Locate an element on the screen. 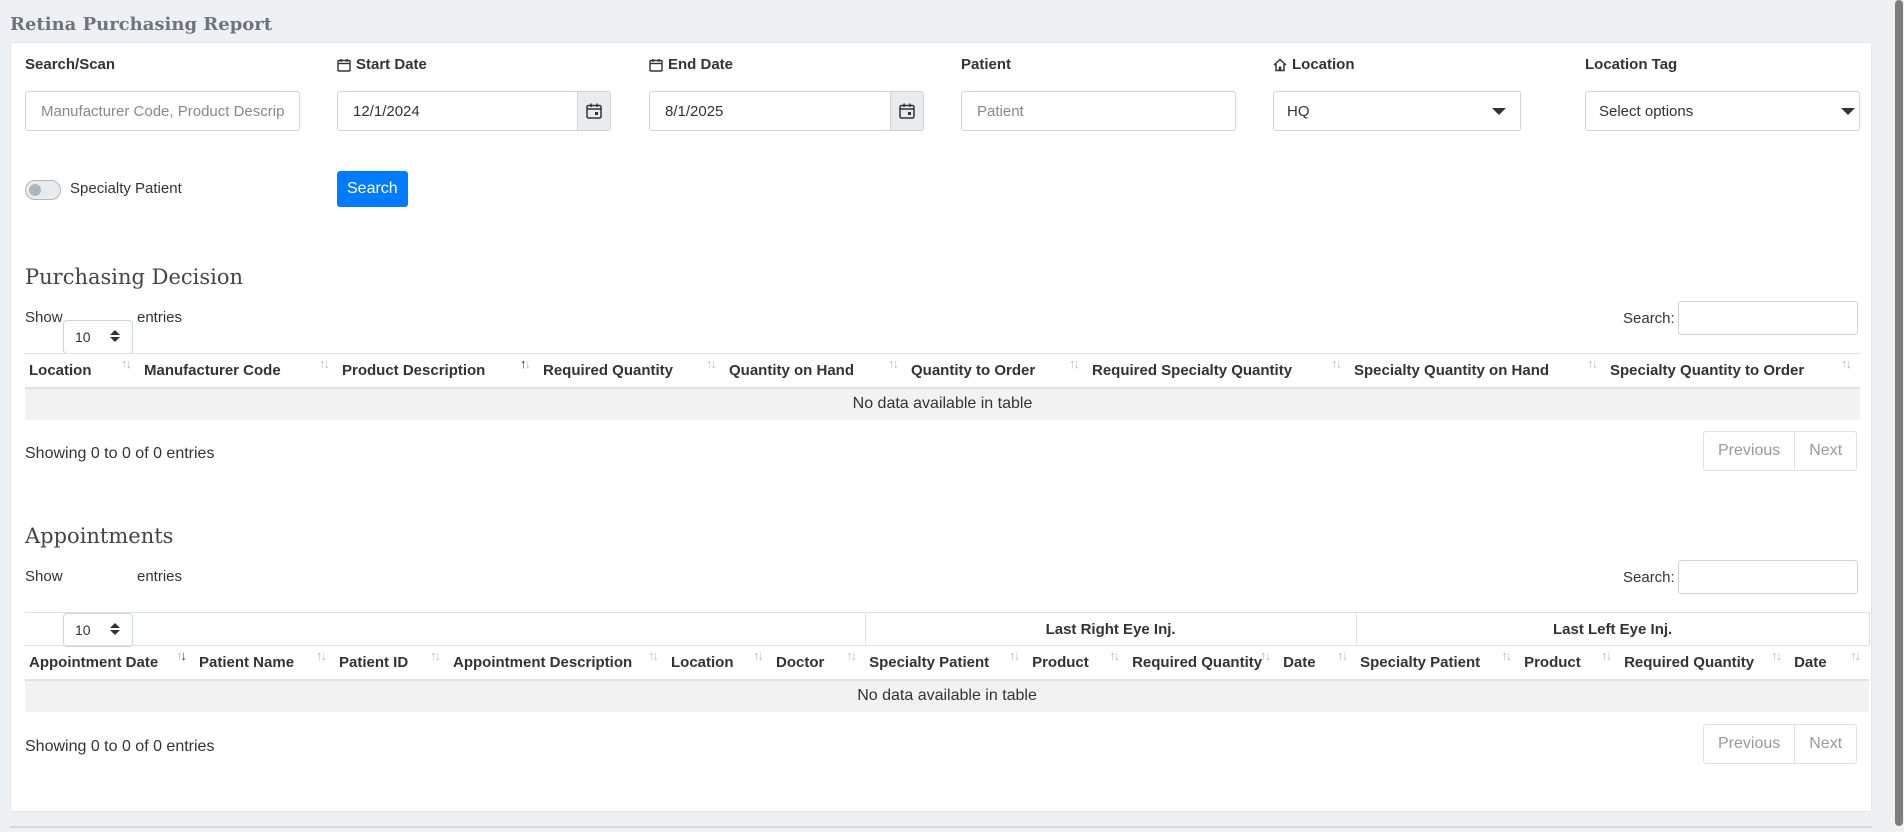 The image size is (1904, 832). column-header: Specialty Quantity to Order ↑↓ is located at coordinates (1733, 371).